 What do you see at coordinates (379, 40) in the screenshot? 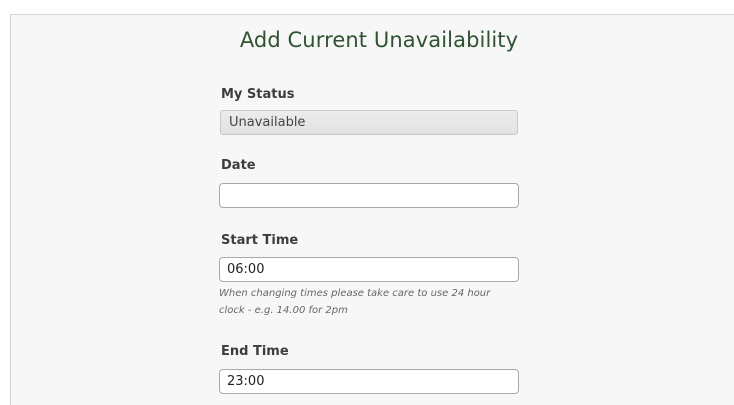
I see `page-title: Add Current Unavailability` at bounding box center [379, 40].